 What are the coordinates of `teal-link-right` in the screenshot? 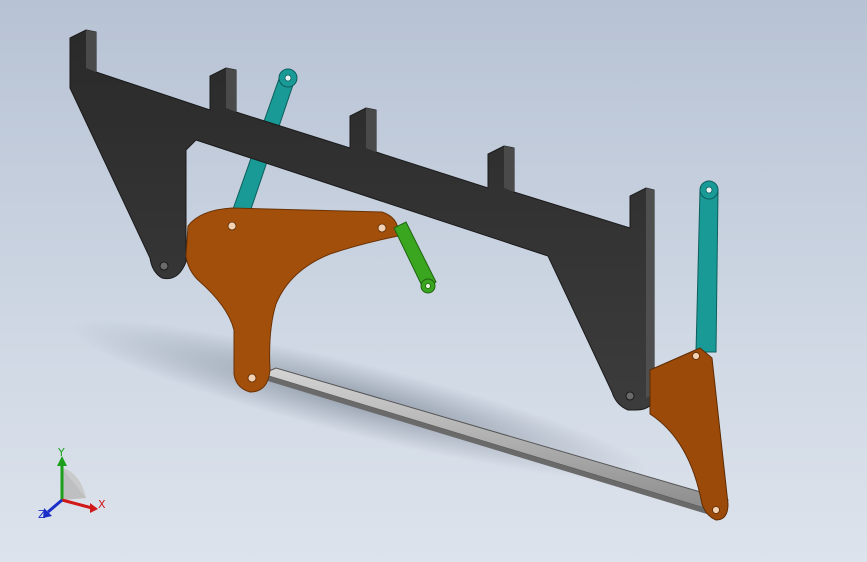 It's located at (707, 266).